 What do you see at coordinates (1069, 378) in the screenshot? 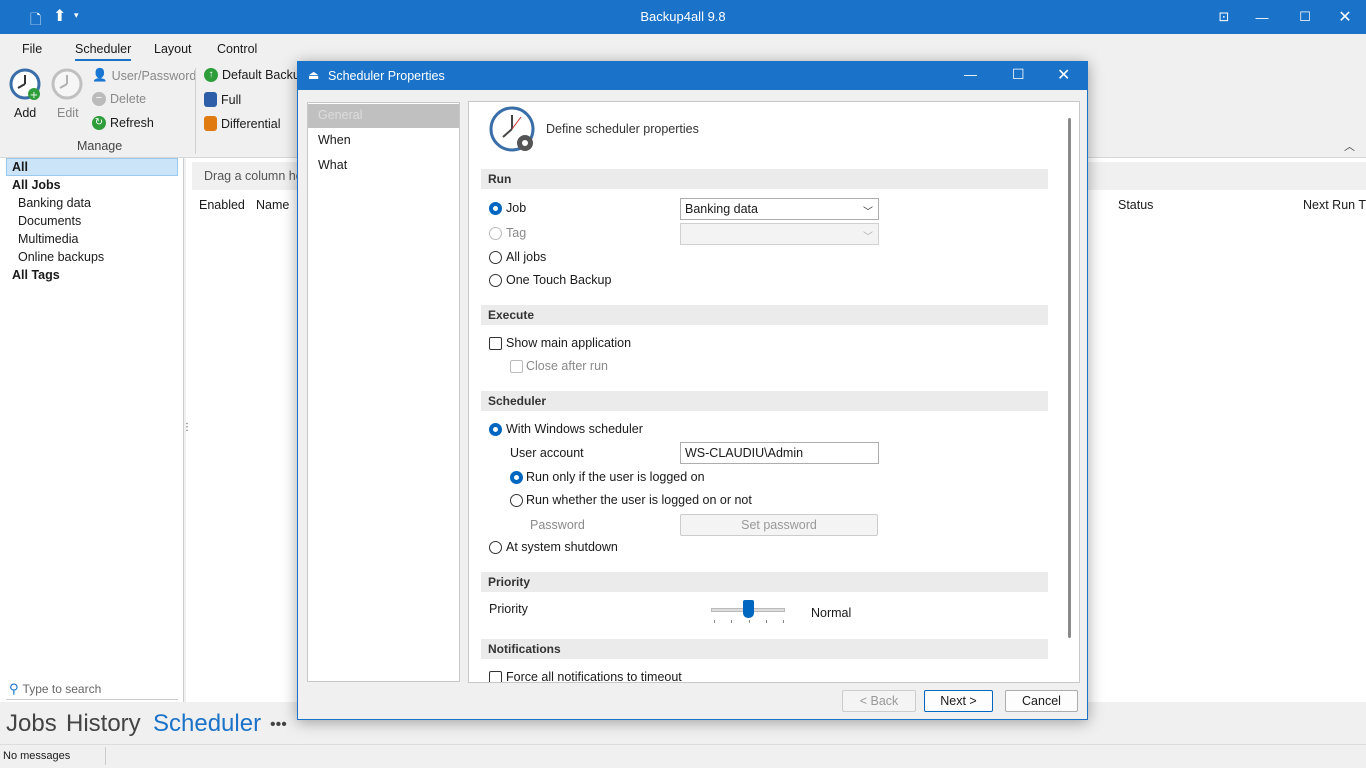
I see `content-scrollbar` at bounding box center [1069, 378].